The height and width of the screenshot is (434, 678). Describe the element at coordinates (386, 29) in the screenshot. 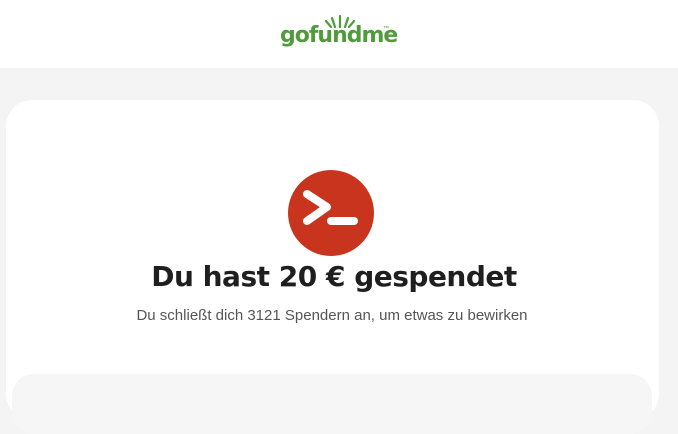

I see `logo-trademark: ™` at that location.